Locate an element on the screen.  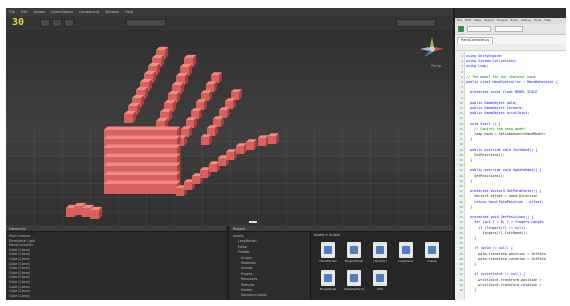
project-asset: HandModel is located at coordinates (328, 253).